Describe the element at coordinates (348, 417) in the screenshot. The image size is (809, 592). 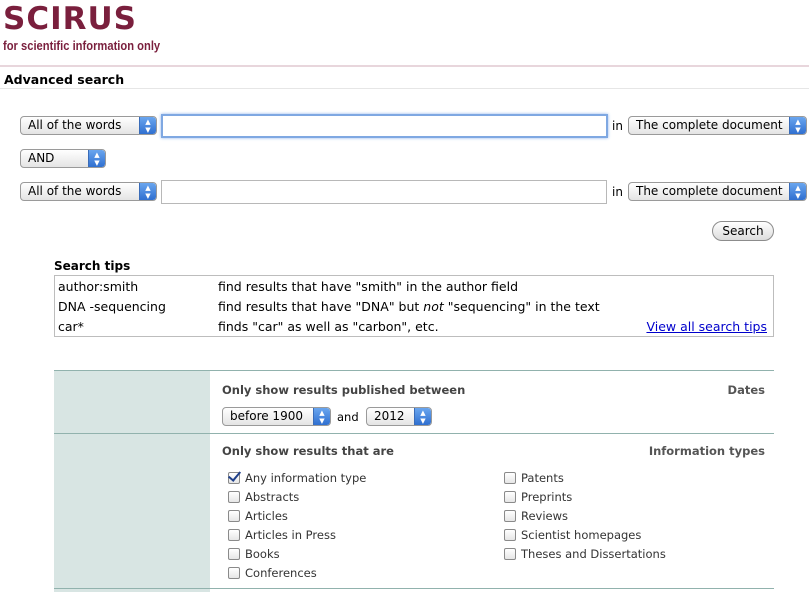
I see `date-and-label: and` at that location.